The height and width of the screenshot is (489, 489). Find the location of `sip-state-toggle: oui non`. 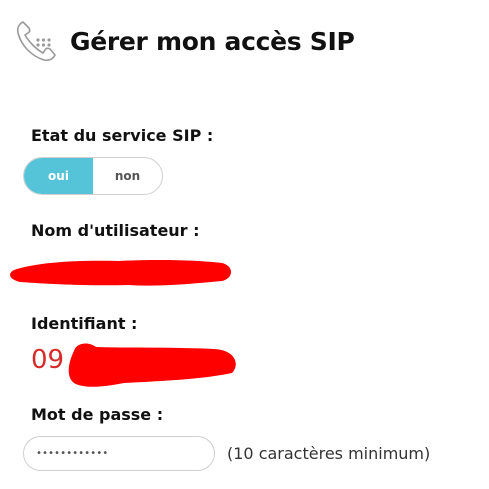

sip-state-toggle: oui non is located at coordinates (93, 176).